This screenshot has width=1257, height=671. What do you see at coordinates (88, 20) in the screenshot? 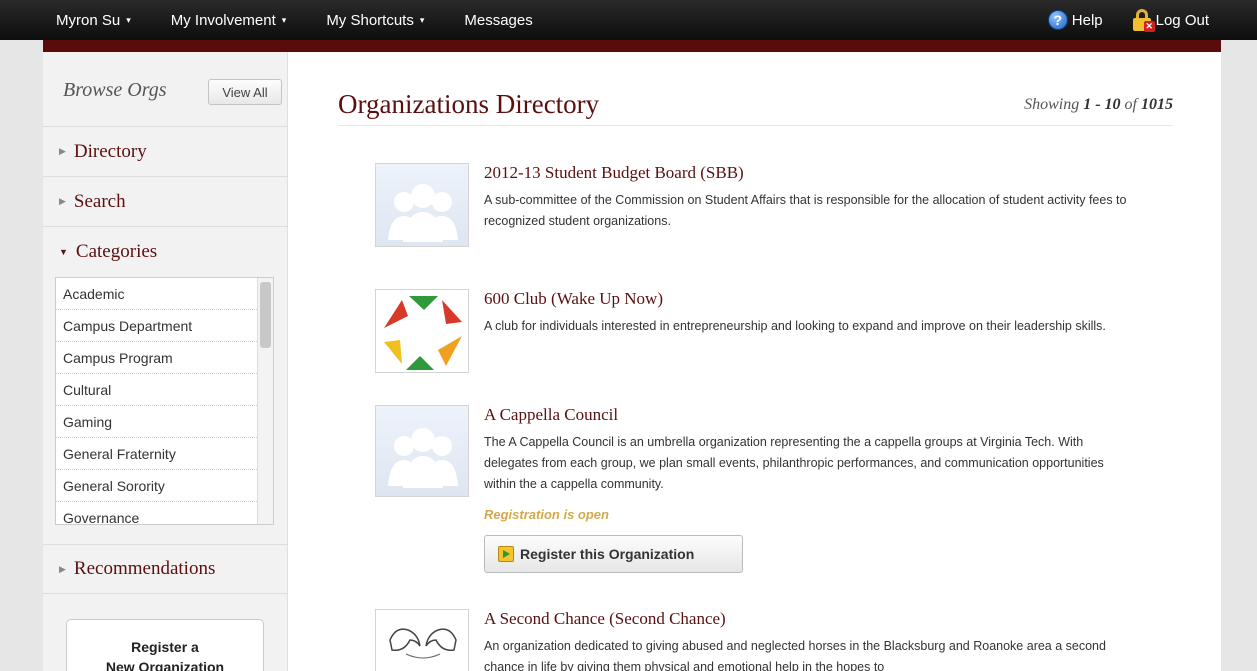
I see `nav-user-label: Myron Su` at bounding box center [88, 20].